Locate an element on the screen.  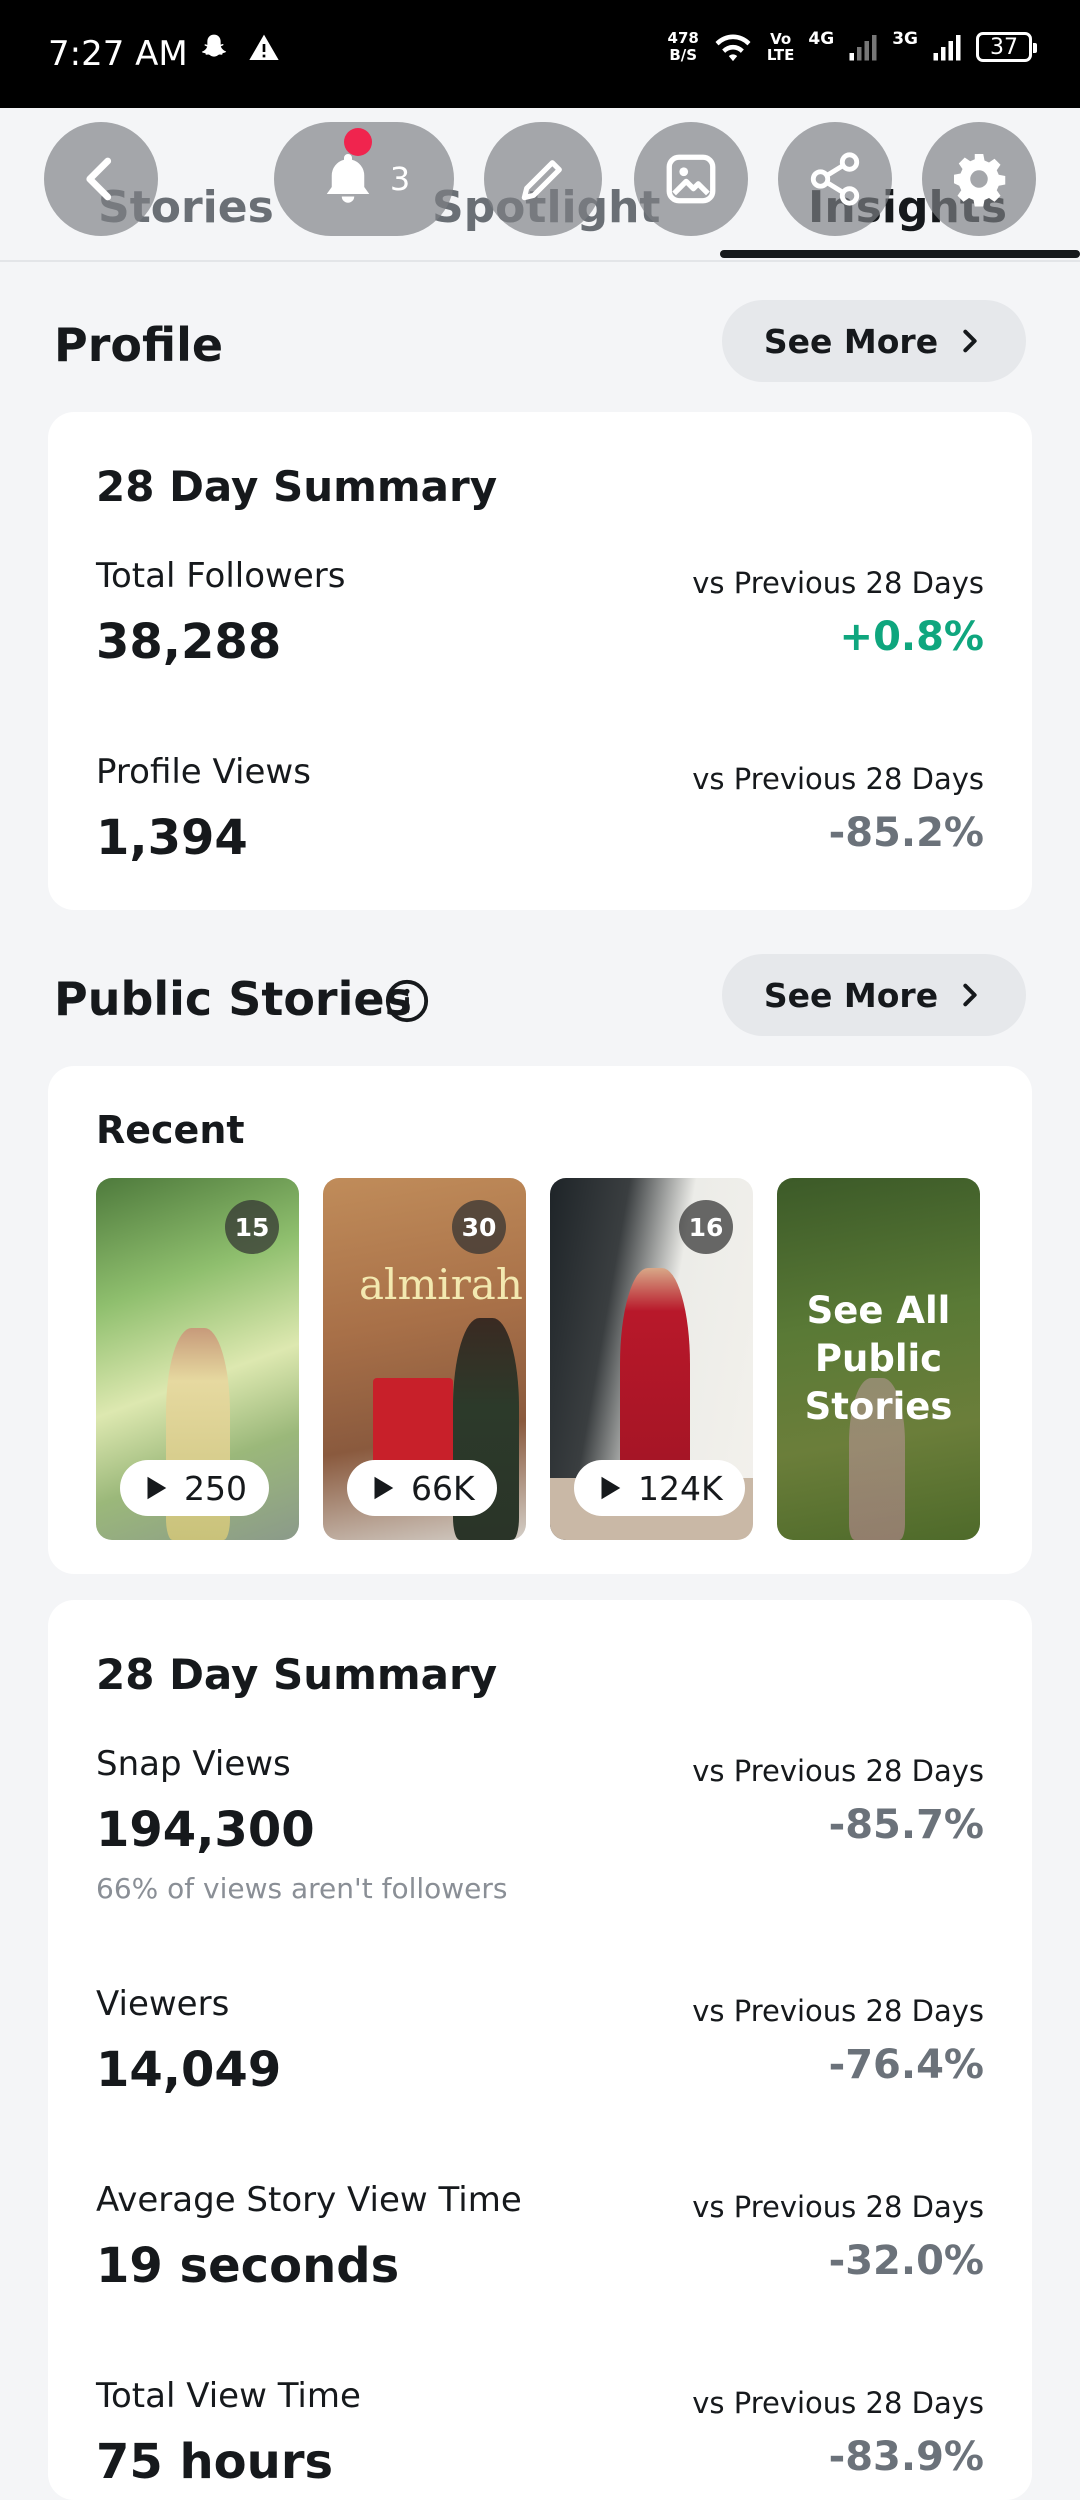
views-pill: 250 is located at coordinates (194, 1488).